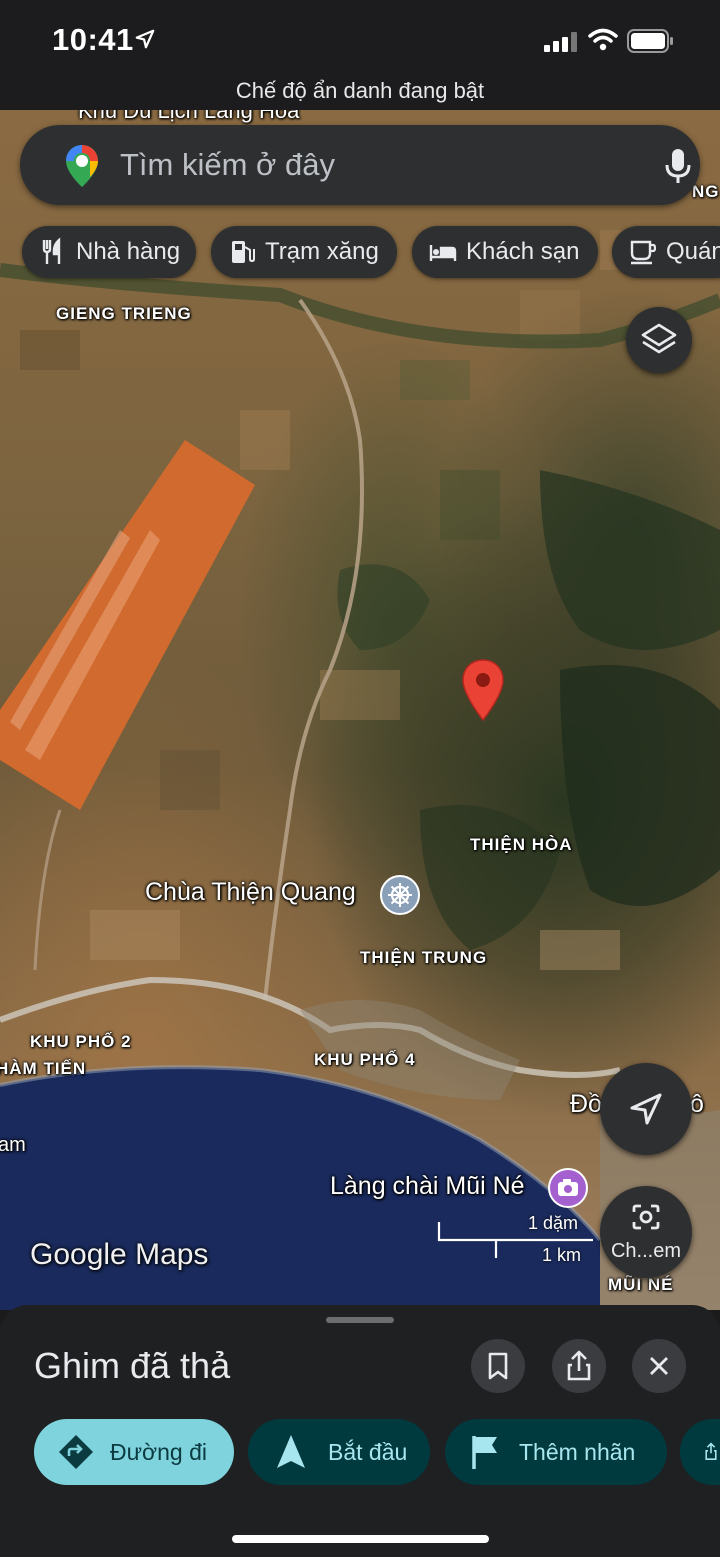 This screenshot has height=1557, width=720. I want to click on sheet-title: Ghim đã thả, so click(132, 1365).